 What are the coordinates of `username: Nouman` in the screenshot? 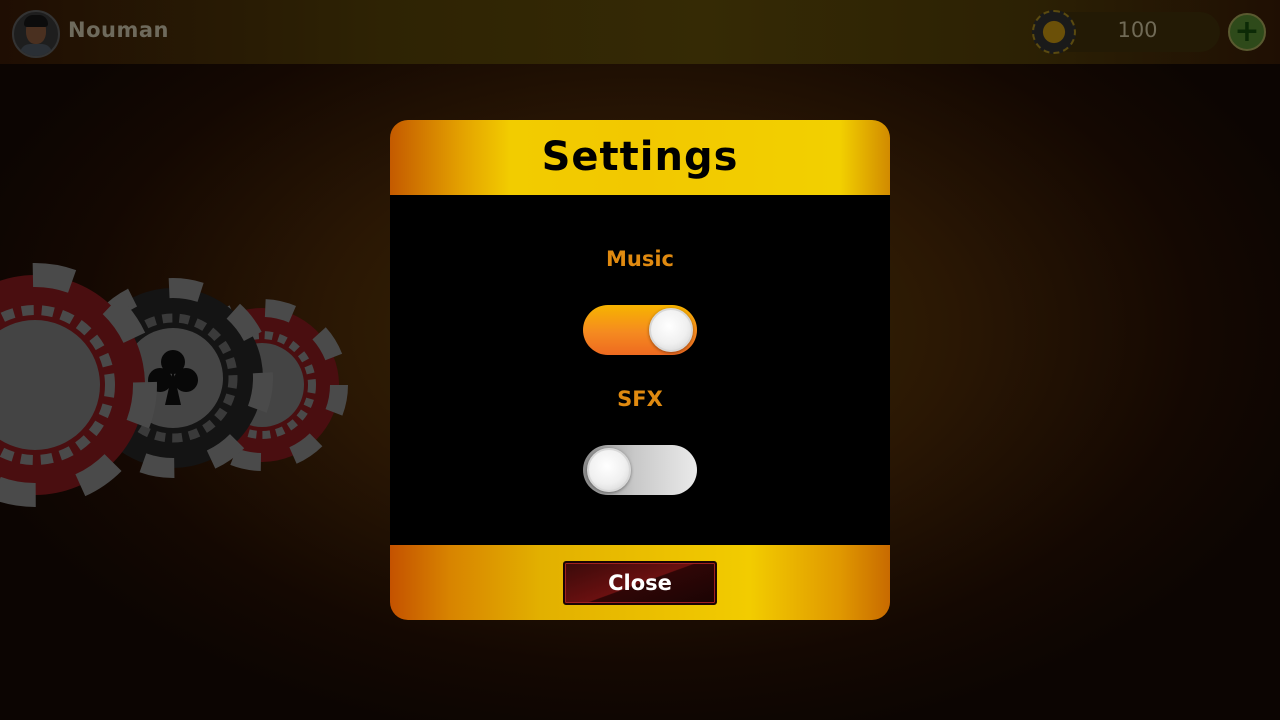 It's located at (118, 30).